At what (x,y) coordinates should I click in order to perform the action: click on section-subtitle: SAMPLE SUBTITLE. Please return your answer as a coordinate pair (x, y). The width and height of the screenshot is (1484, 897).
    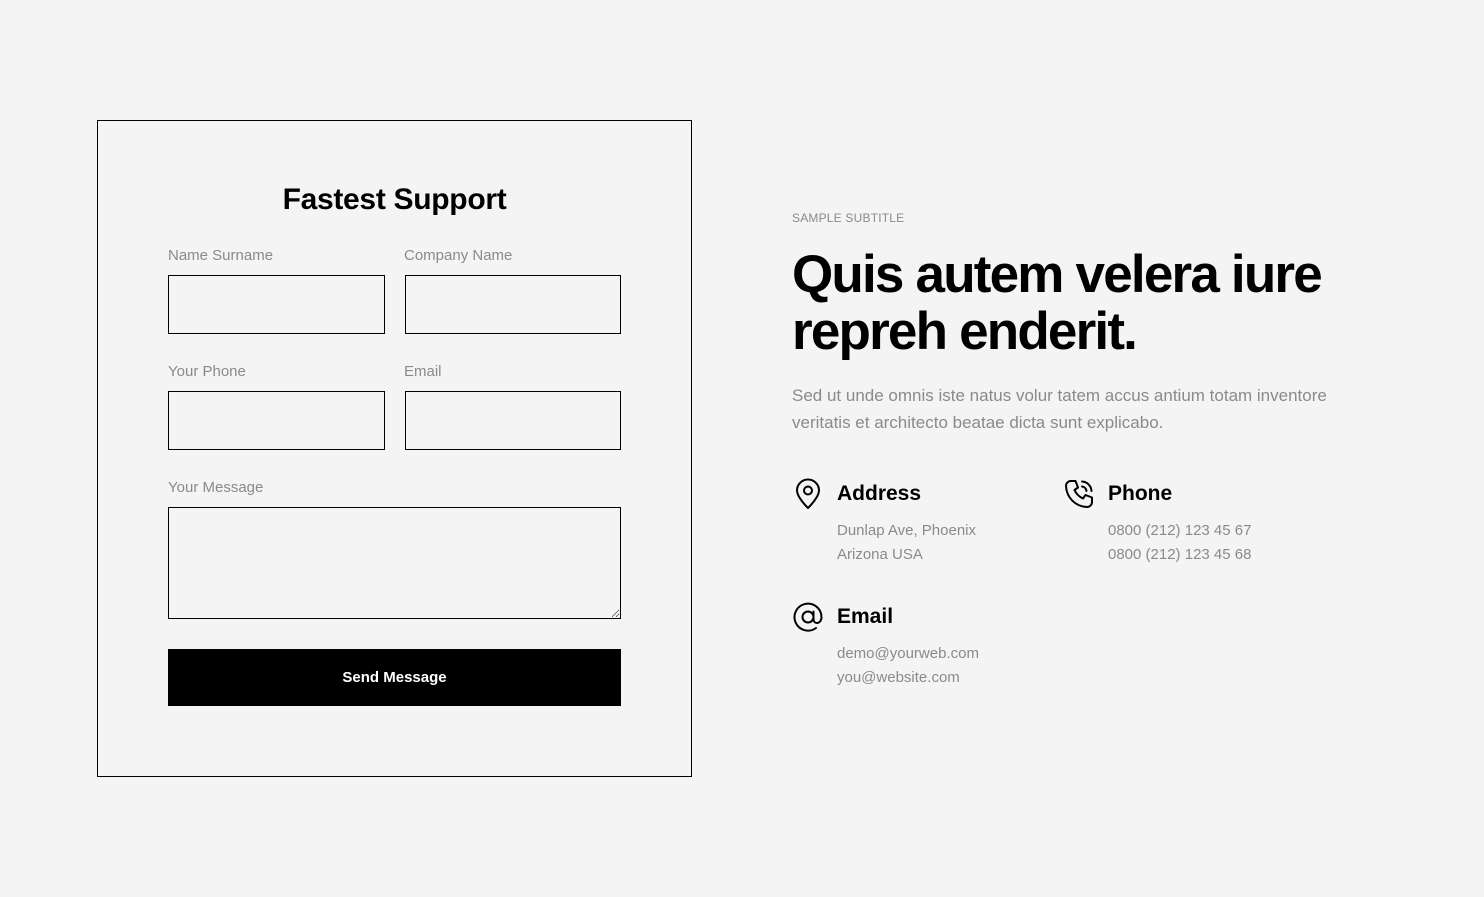
    Looking at the image, I should click on (848, 218).